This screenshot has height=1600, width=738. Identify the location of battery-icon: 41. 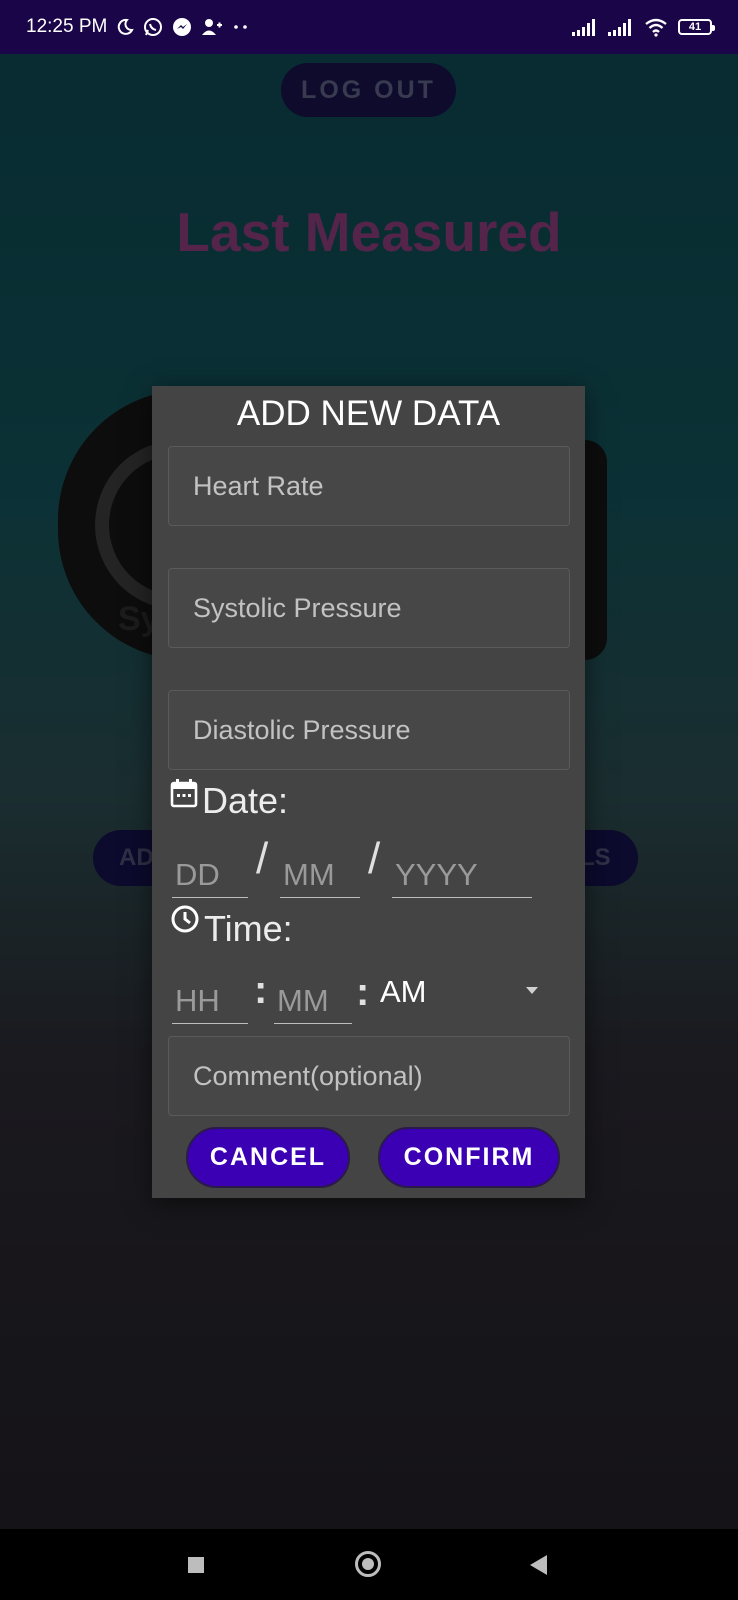
(696, 27).